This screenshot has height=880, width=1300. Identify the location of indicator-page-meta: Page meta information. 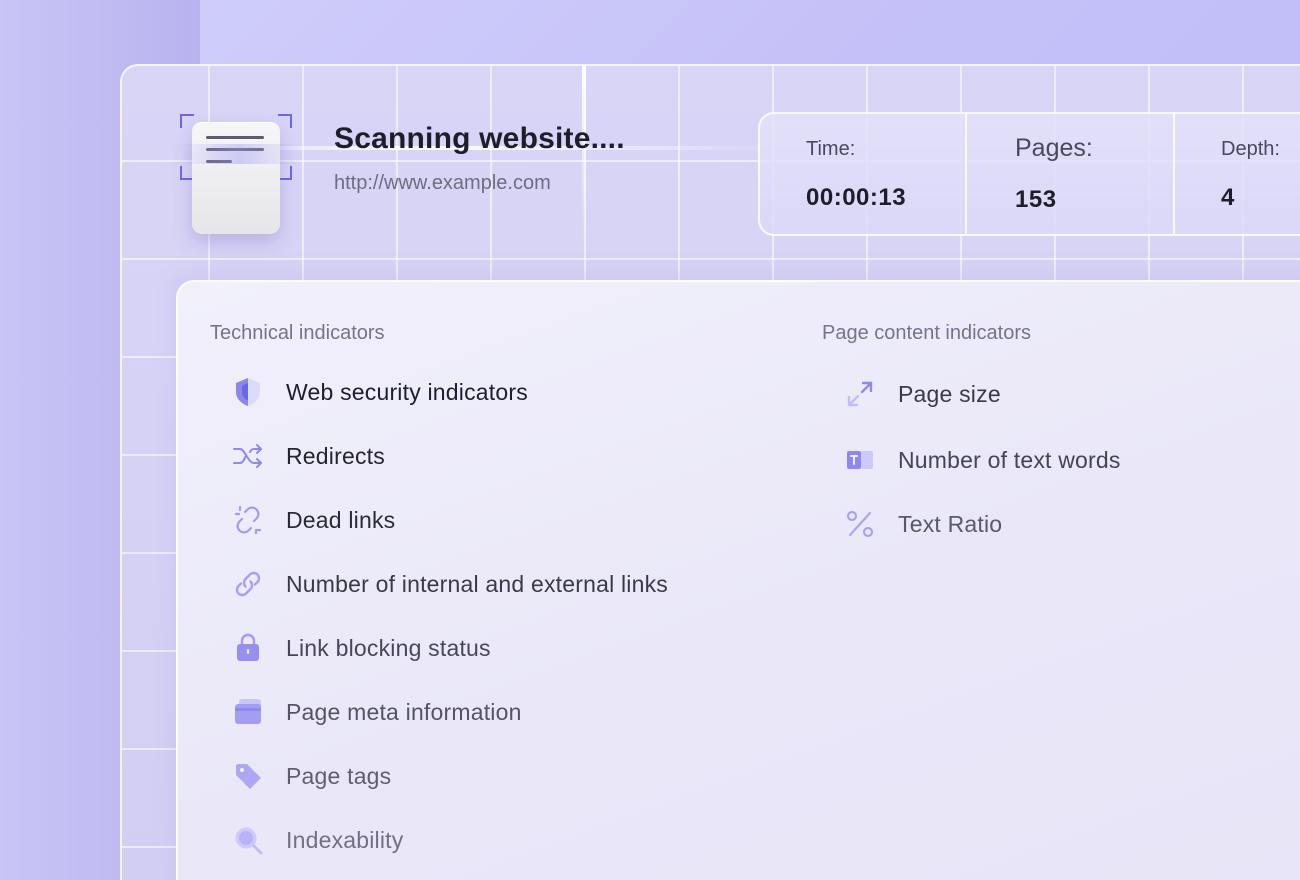
(376, 712).